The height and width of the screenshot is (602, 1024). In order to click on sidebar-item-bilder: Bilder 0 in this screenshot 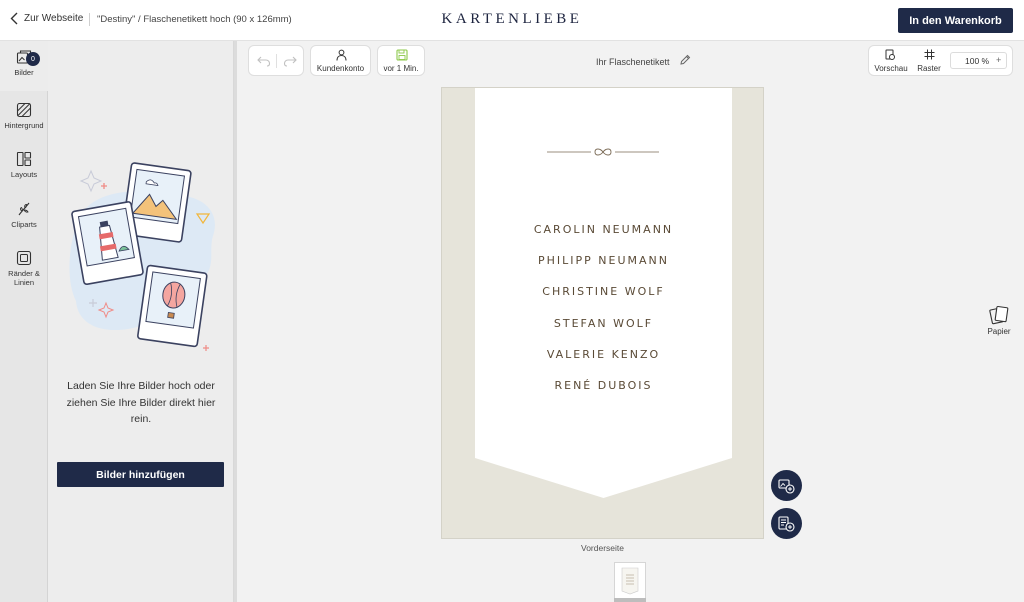, I will do `click(24, 63)`.